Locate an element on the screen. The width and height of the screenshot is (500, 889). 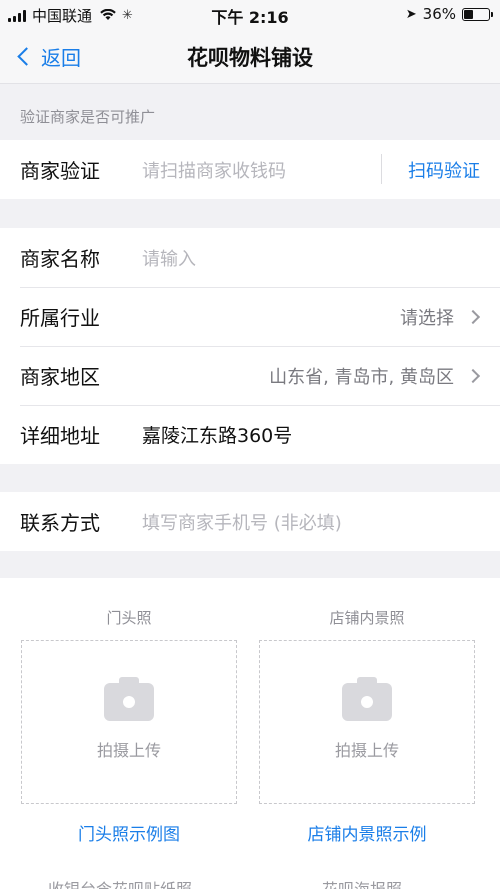
address-input: 嘉陵江东路360号 is located at coordinates (321, 434).